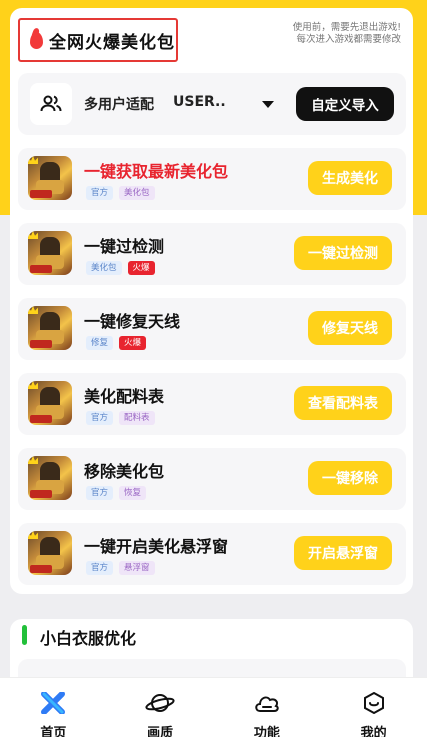 This screenshot has height=737, width=427. Describe the element at coordinates (156, 171) in the screenshot. I see `row-title: 一键获取最新美化包` at that location.